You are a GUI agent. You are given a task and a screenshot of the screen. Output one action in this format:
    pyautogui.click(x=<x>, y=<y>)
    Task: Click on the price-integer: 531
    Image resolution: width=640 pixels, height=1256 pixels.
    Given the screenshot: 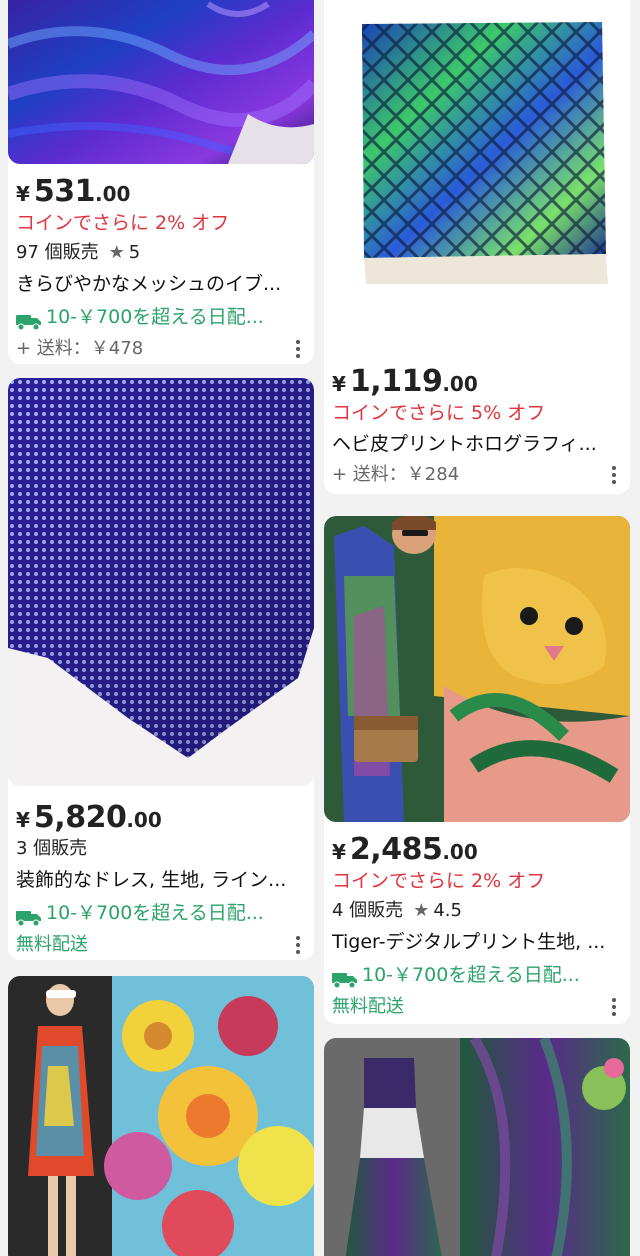 What is the action you would take?
    pyautogui.click(x=64, y=191)
    